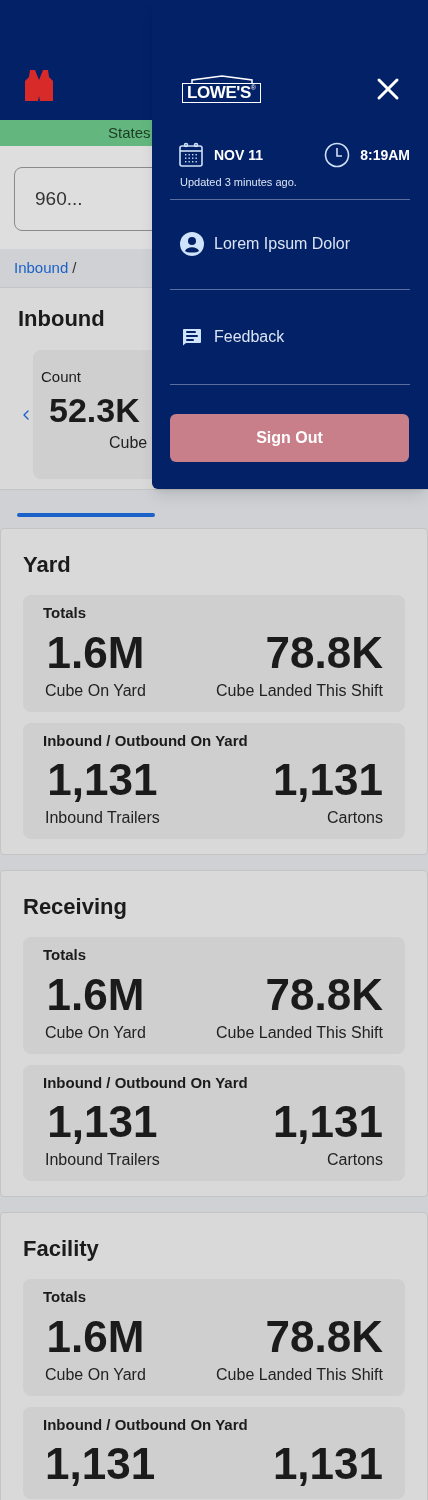 The image size is (428, 1500). What do you see at coordinates (47, 565) in the screenshot?
I see `section-title: Yard` at bounding box center [47, 565].